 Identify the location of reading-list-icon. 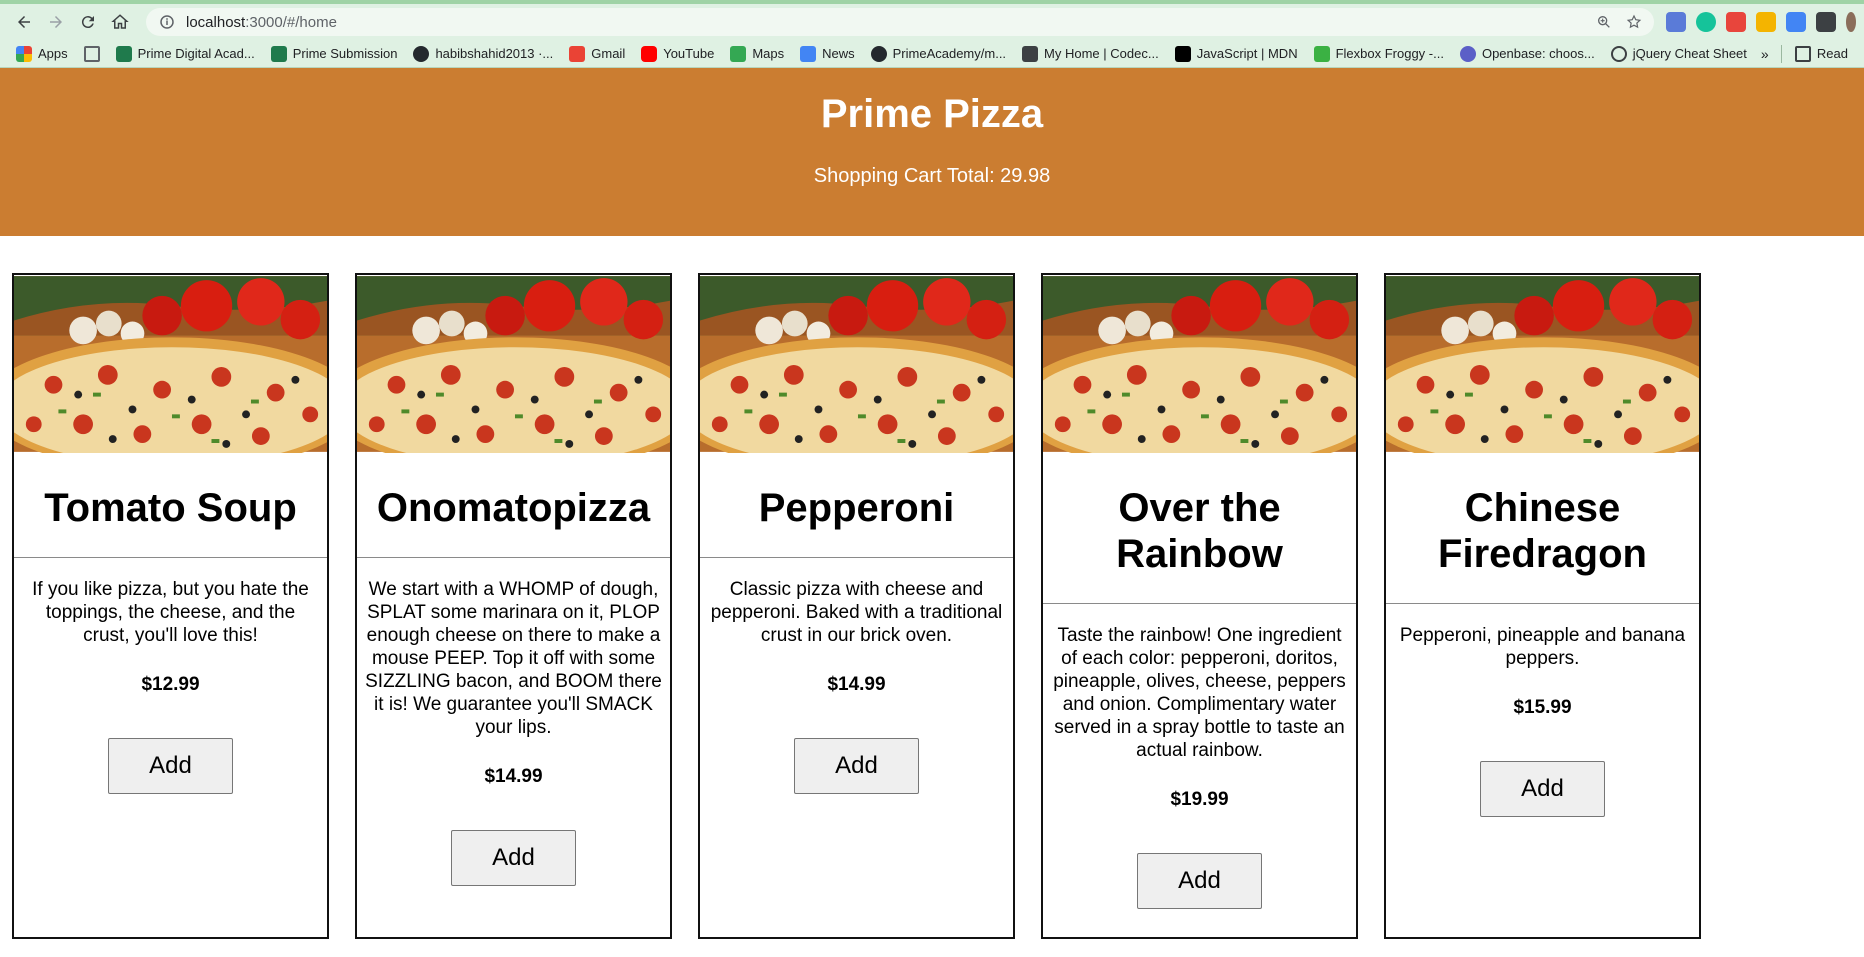
(1802, 53).